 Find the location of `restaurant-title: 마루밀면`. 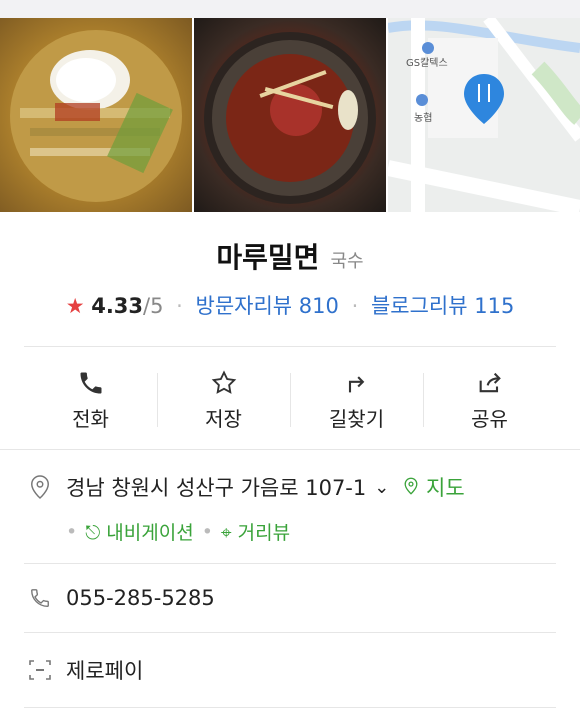

restaurant-title: 마루밀면 is located at coordinates (268, 257).